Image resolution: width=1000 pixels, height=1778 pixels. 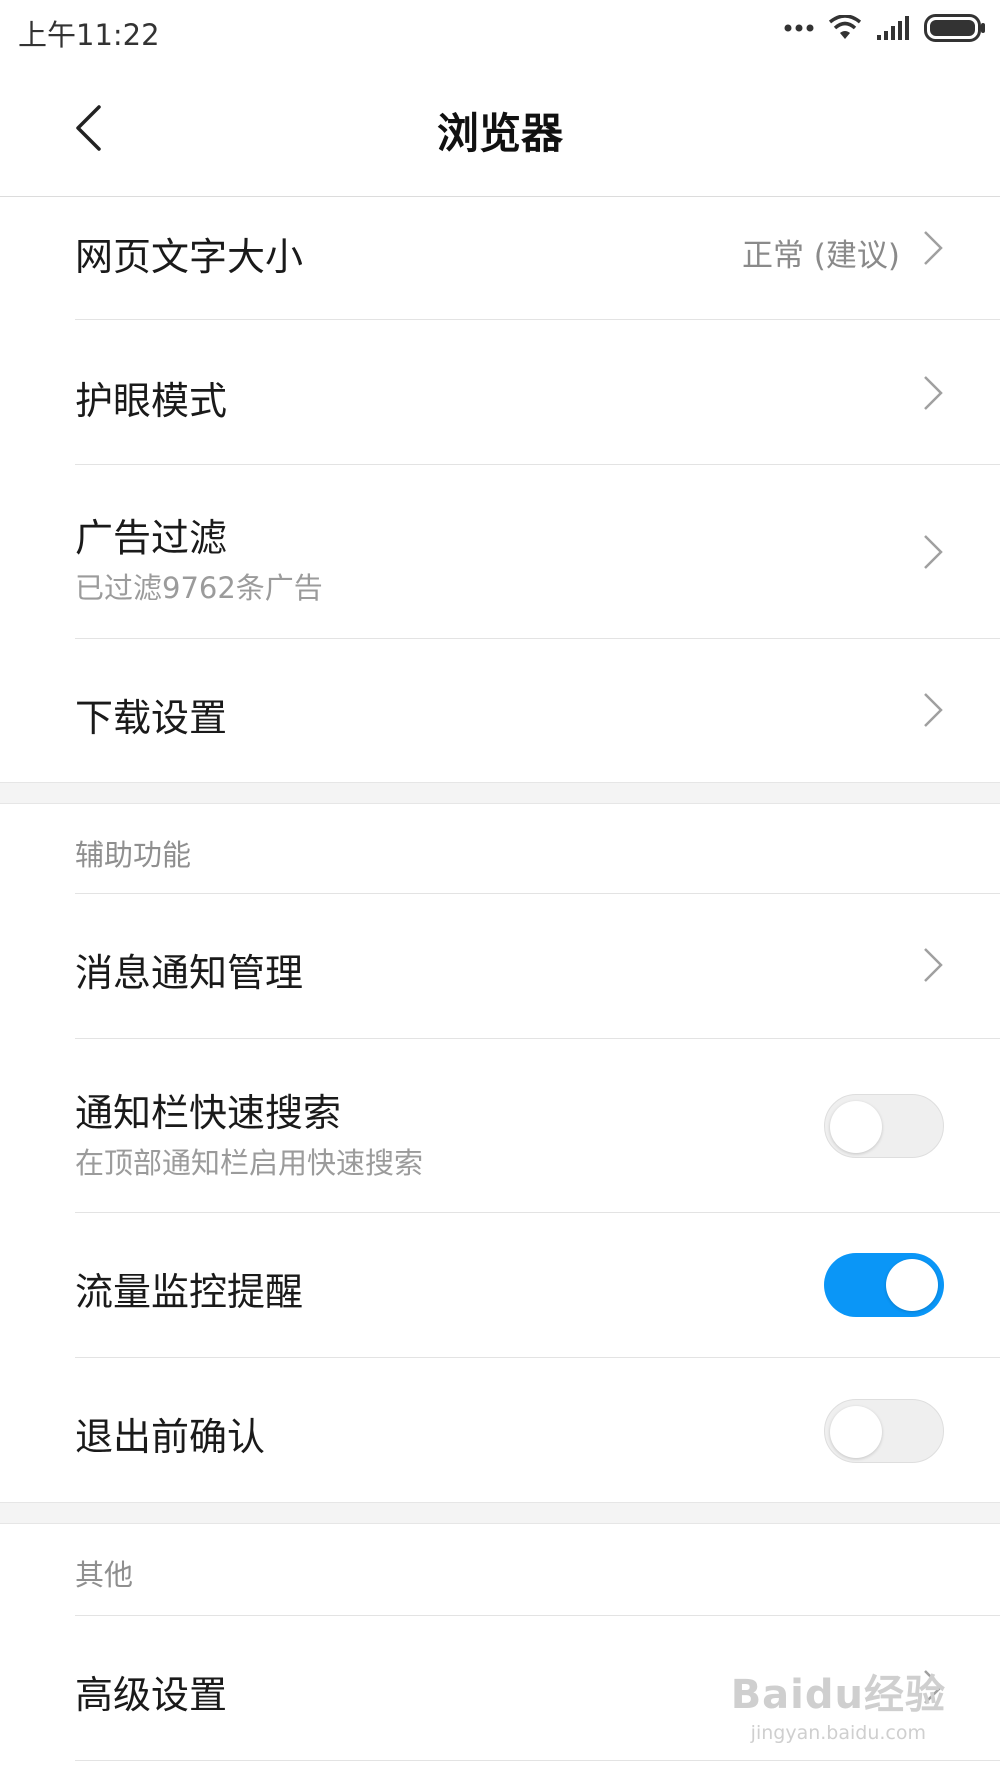 I want to click on row-label: 广告过滤, so click(x=151, y=538).